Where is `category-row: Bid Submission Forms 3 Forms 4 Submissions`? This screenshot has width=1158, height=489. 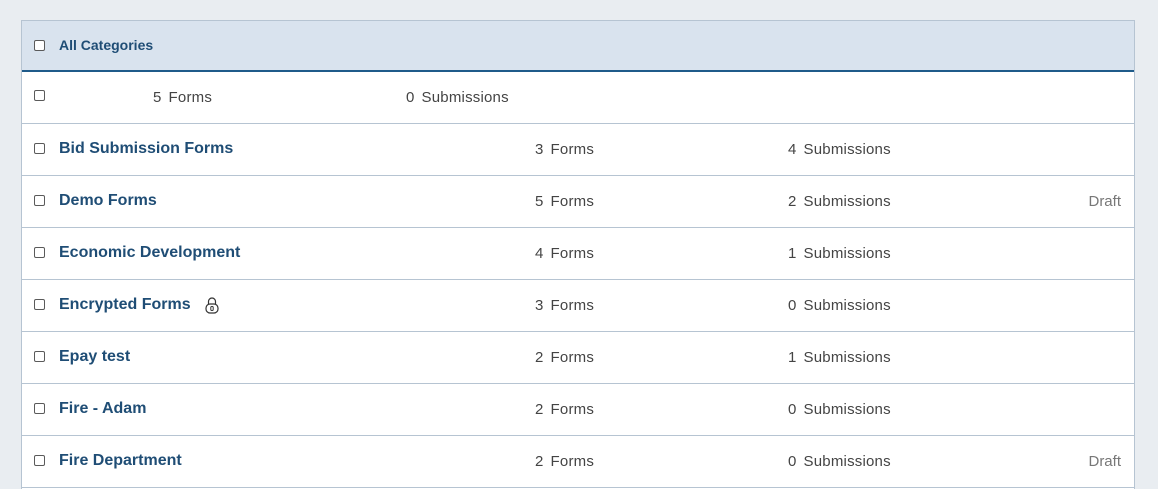
category-row: Bid Submission Forms 3 Forms 4 Submissions is located at coordinates (578, 150).